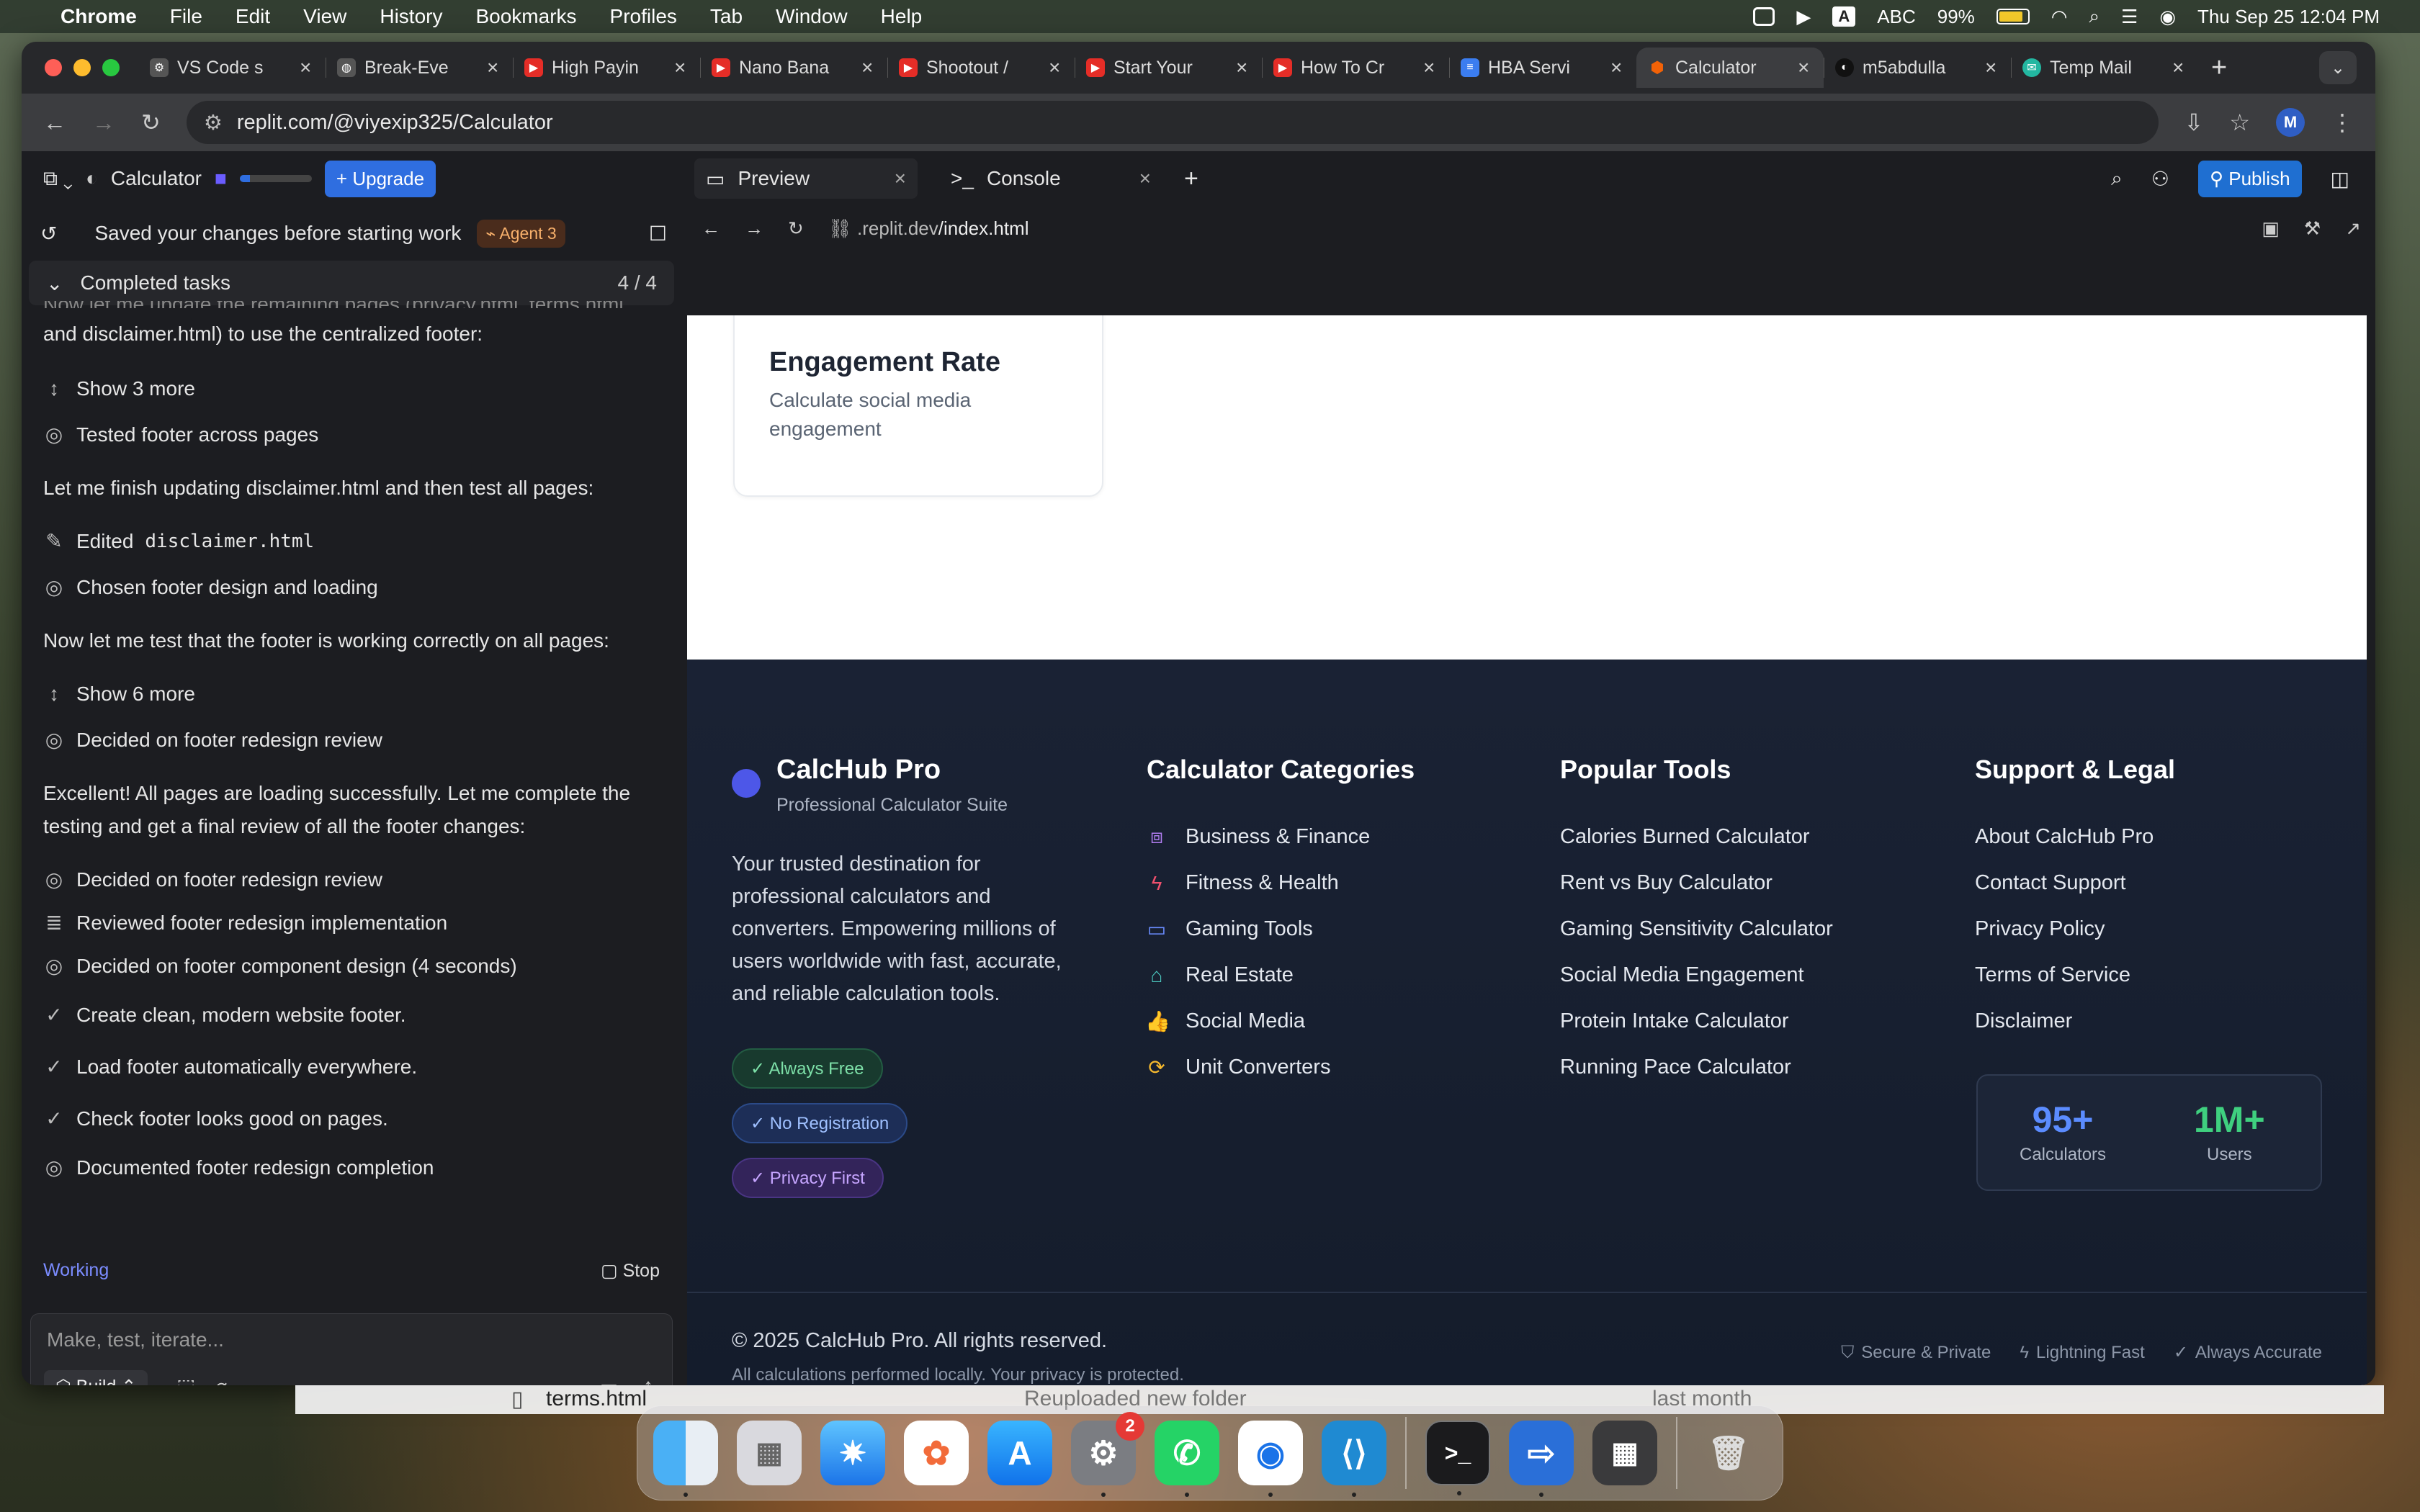 The height and width of the screenshot is (1512, 2420). What do you see at coordinates (411, 16) in the screenshot?
I see `menu-history: History` at bounding box center [411, 16].